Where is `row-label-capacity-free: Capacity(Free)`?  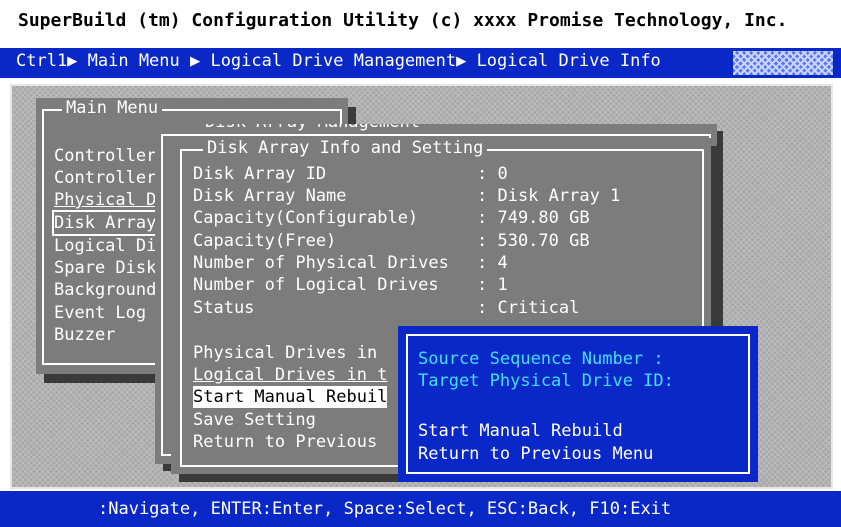 row-label-capacity-free: Capacity(Free) is located at coordinates (265, 241).